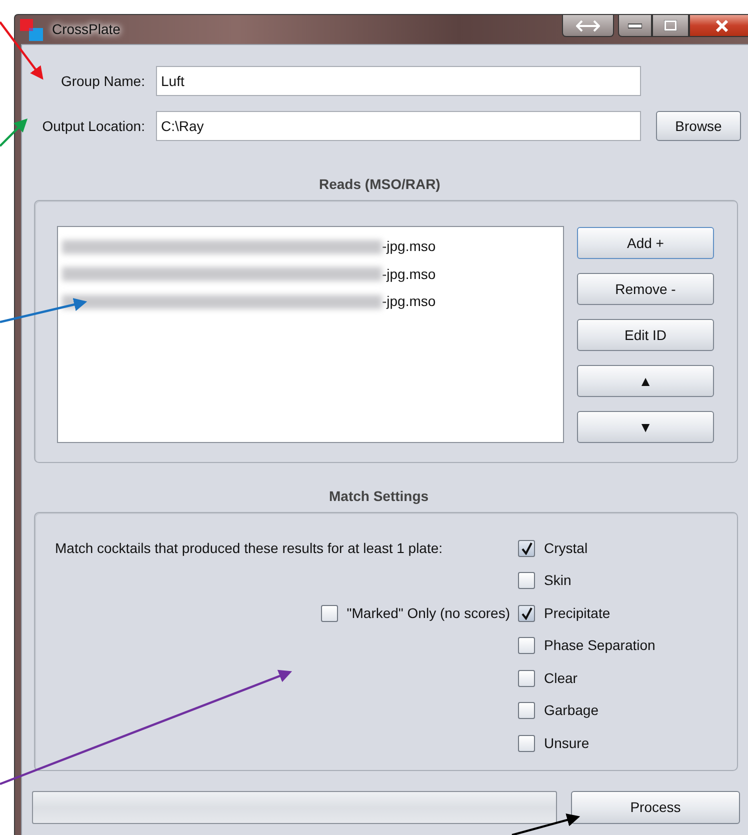 Image resolution: width=748 pixels, height=835 pixels. What do you see at coordinates (398, 126) in the screenshot?
I see `output-location-field: C:\Ray` at bounding box center [398, 126].